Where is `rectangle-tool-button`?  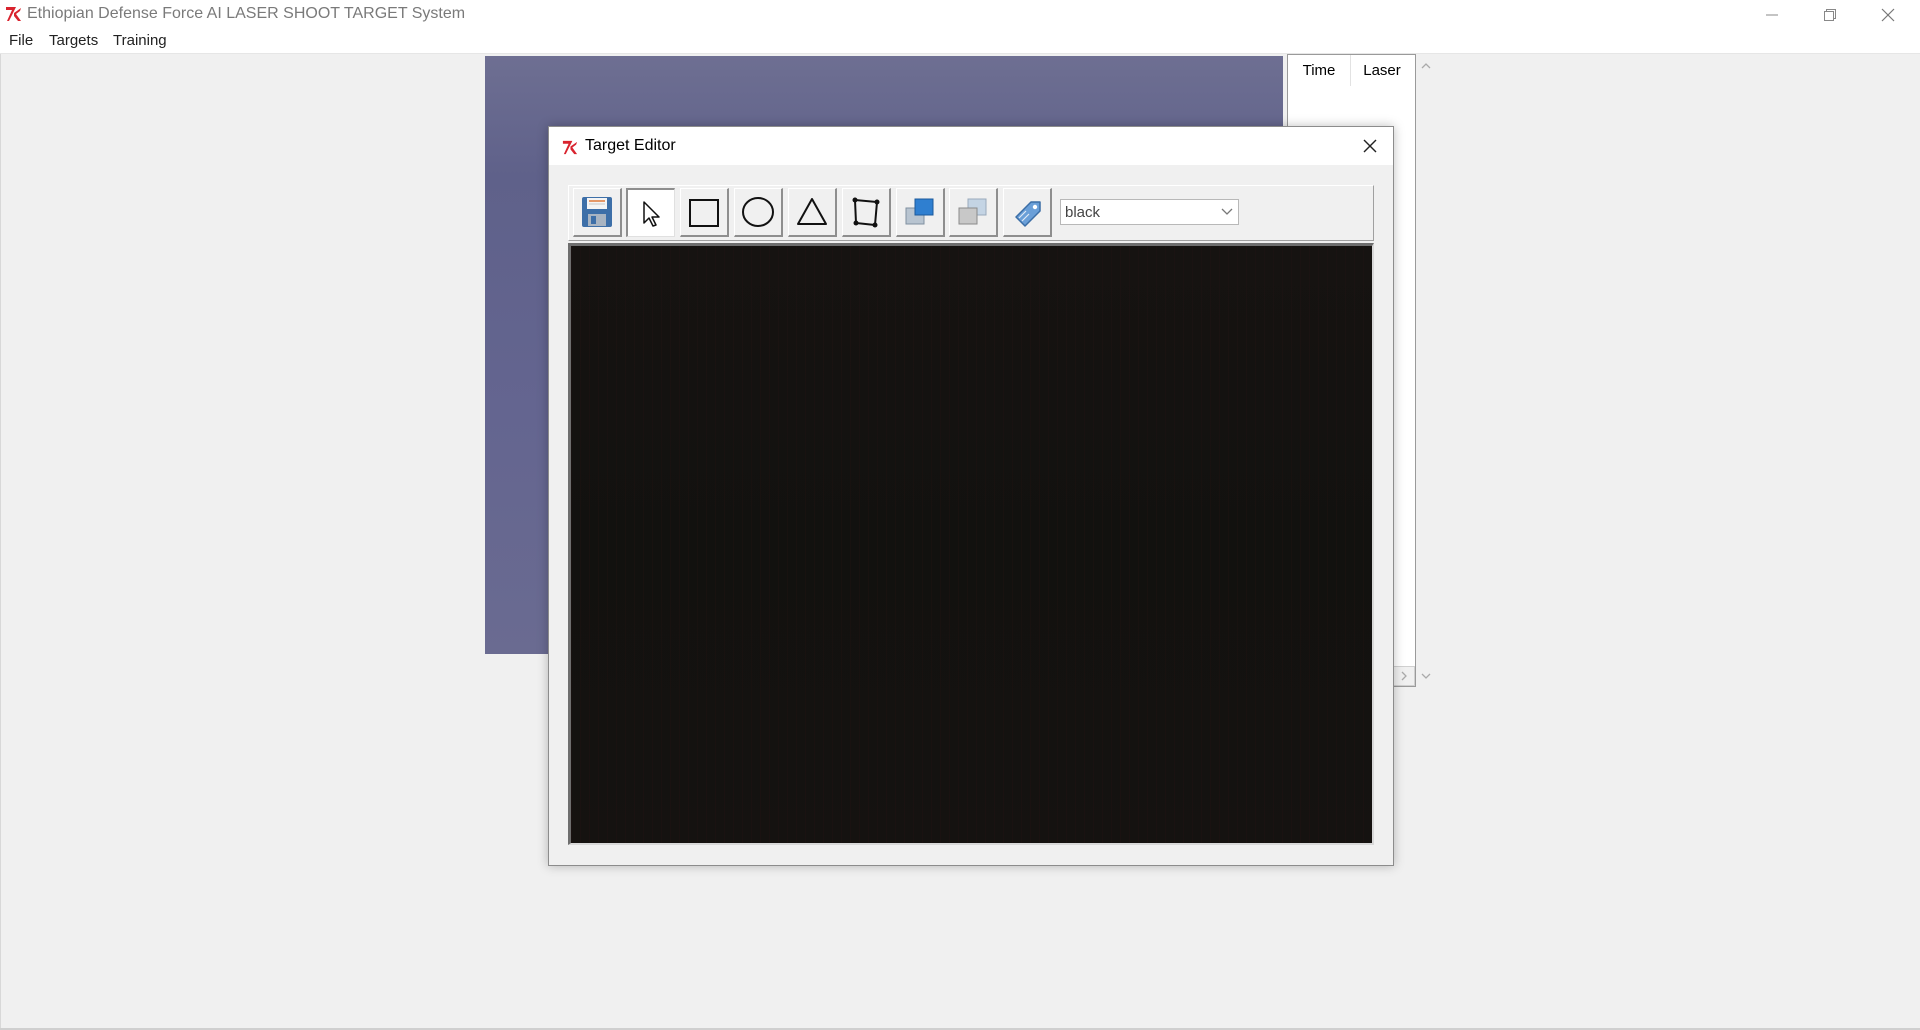 rectangle-tool-button is located at coordinates (704, 212).